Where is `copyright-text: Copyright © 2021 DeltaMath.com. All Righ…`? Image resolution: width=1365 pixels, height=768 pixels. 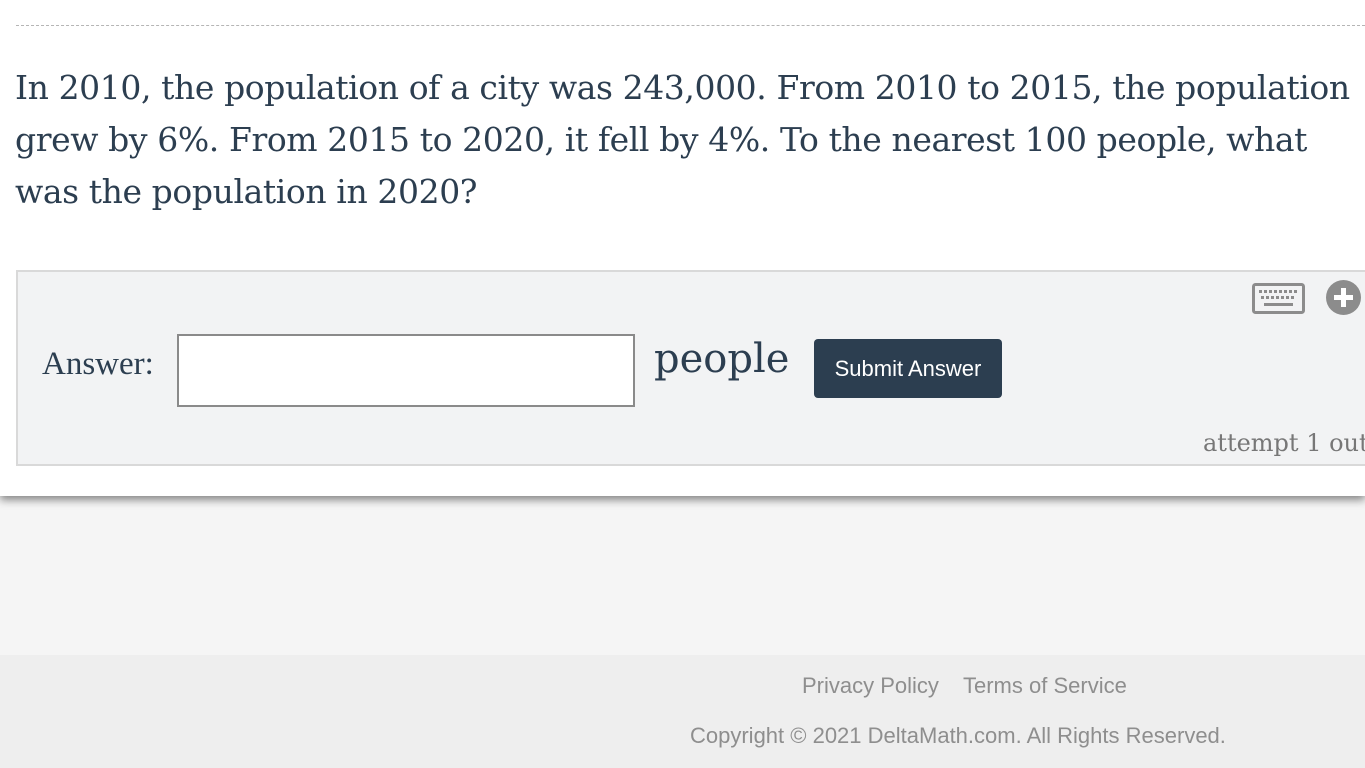 copyright-text: Copyright © 2021 DeltaMath.com. All Righ… is located at coordinates (958, 735).